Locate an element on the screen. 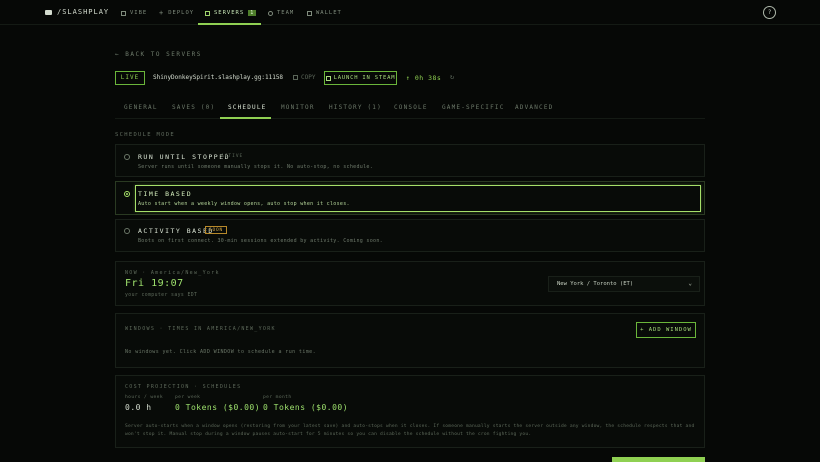 Image resolution: width=820 pixels, height=462 pixels. tab-saves: SAVES (0) is located at coordinates (193, 107).